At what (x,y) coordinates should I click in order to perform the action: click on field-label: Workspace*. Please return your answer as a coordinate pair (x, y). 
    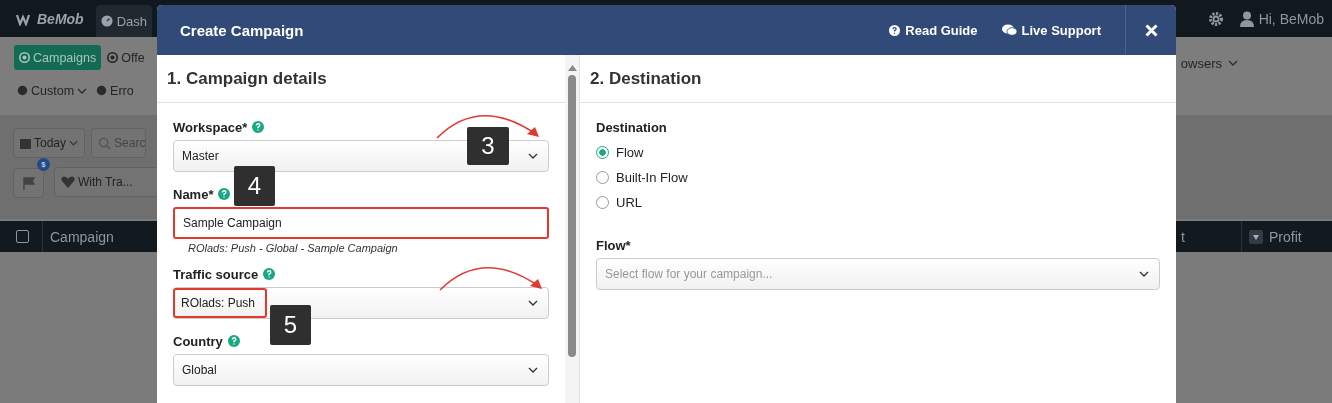
    Looking at the image, I should click on (210, 127).